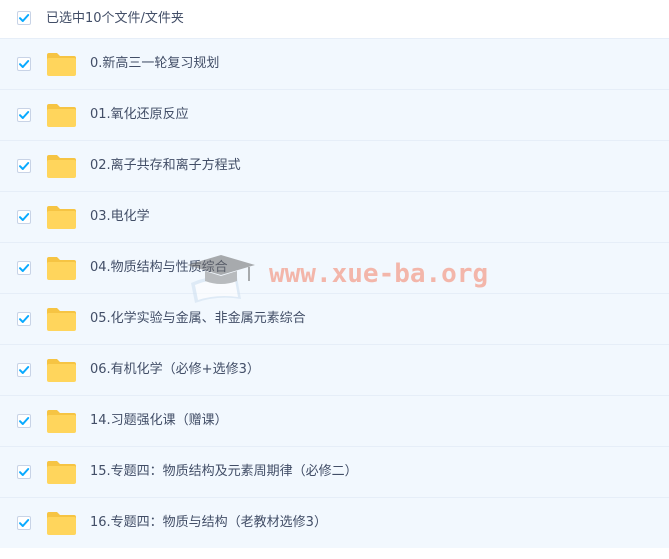 Image resolution: width=669 pixels, height=559 pixels. I want to click on select-all-checkbox, so click(24, 18).